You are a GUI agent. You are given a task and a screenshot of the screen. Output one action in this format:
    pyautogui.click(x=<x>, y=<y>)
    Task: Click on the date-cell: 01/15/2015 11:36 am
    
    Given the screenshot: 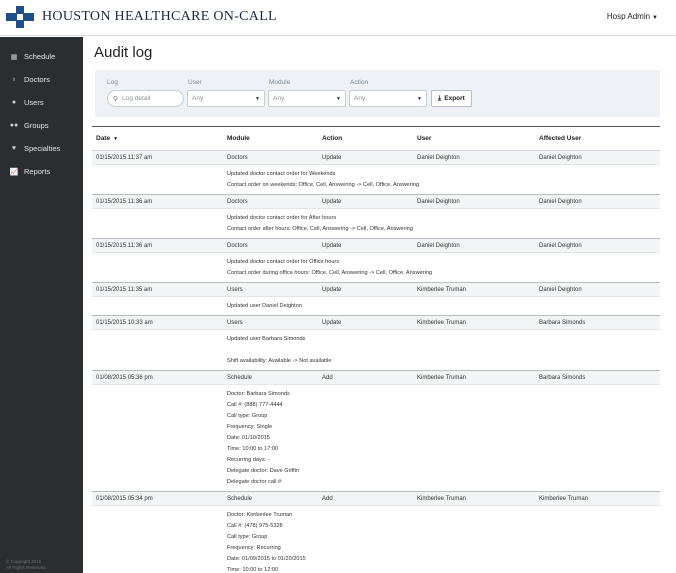 What is the action you would take?
    pyautogui.click(x=124, y=246)
    